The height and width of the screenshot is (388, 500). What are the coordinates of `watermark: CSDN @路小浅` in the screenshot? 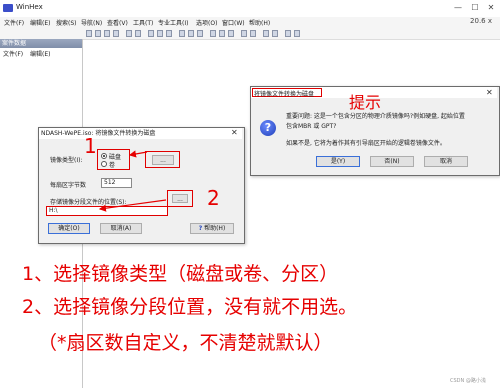 It's located at (468, 381).